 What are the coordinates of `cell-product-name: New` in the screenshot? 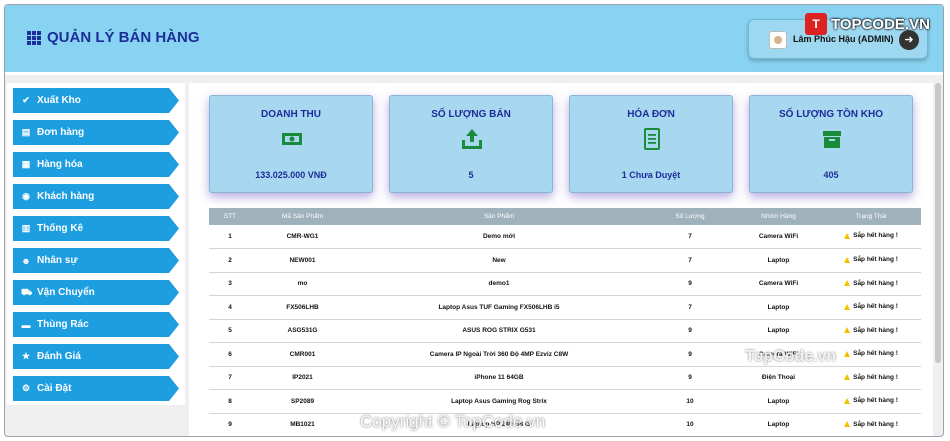 It's located at (499, 260).